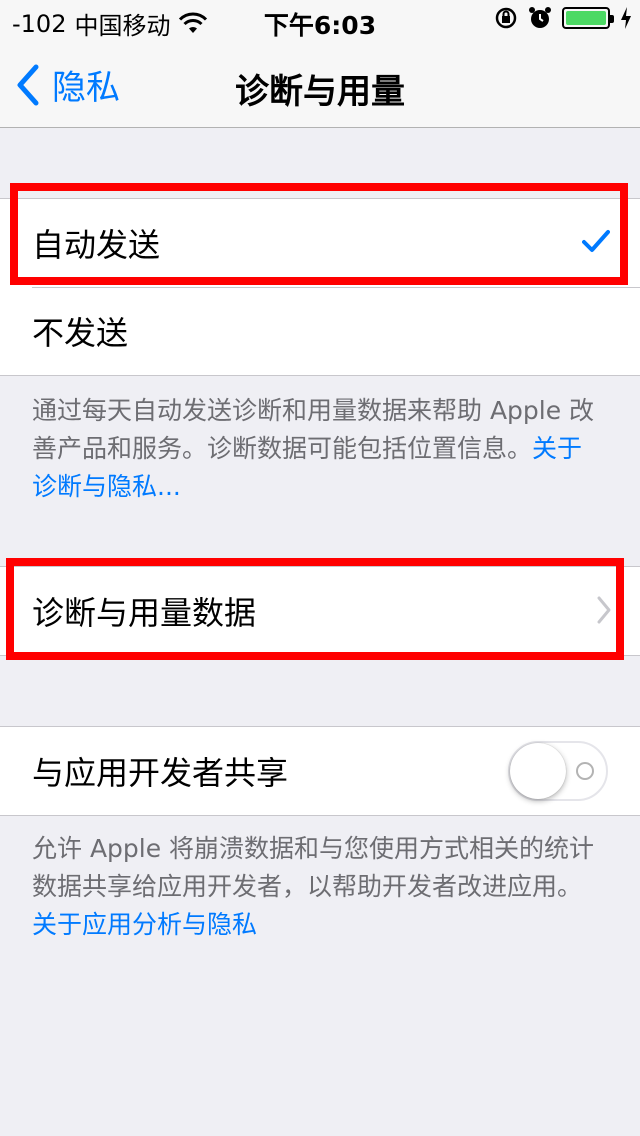  Describe the element at coordinates (506, 18) in the screenshot. I see `rotation-lock-icon` at that location.